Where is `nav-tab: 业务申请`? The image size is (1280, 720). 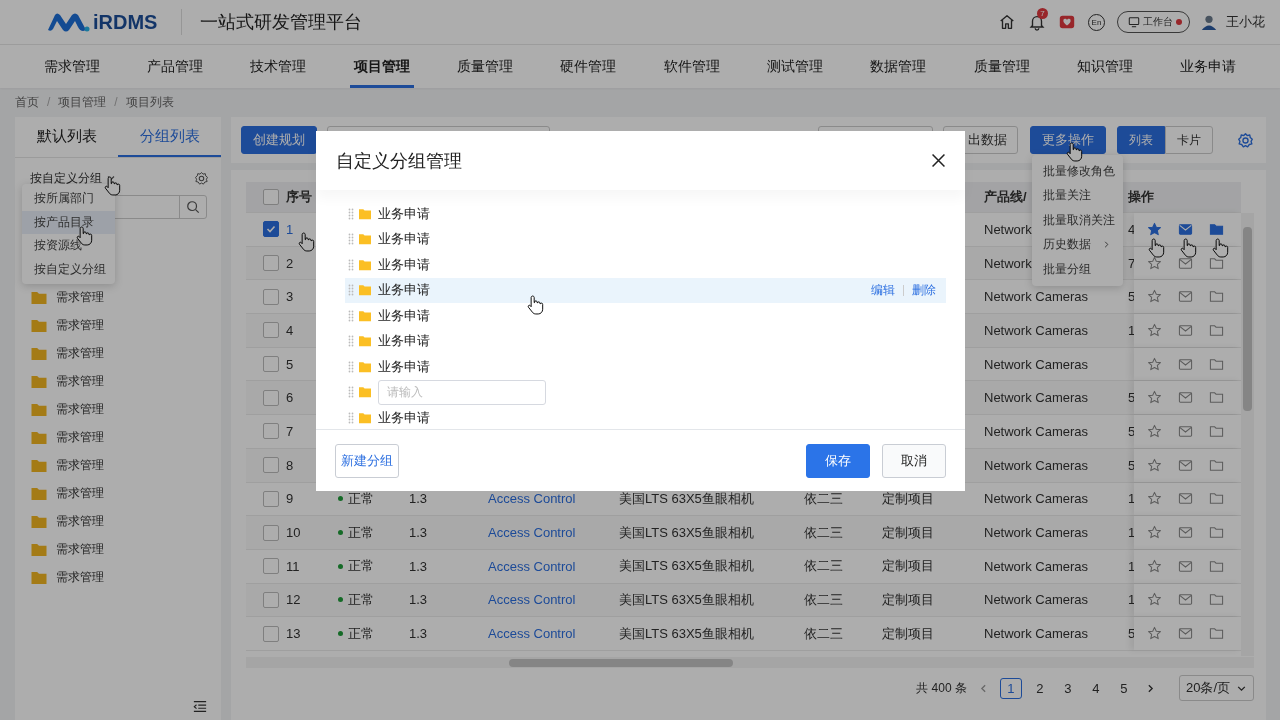 nav-tab: 业务申请 is located at coordinates (1208, 66).